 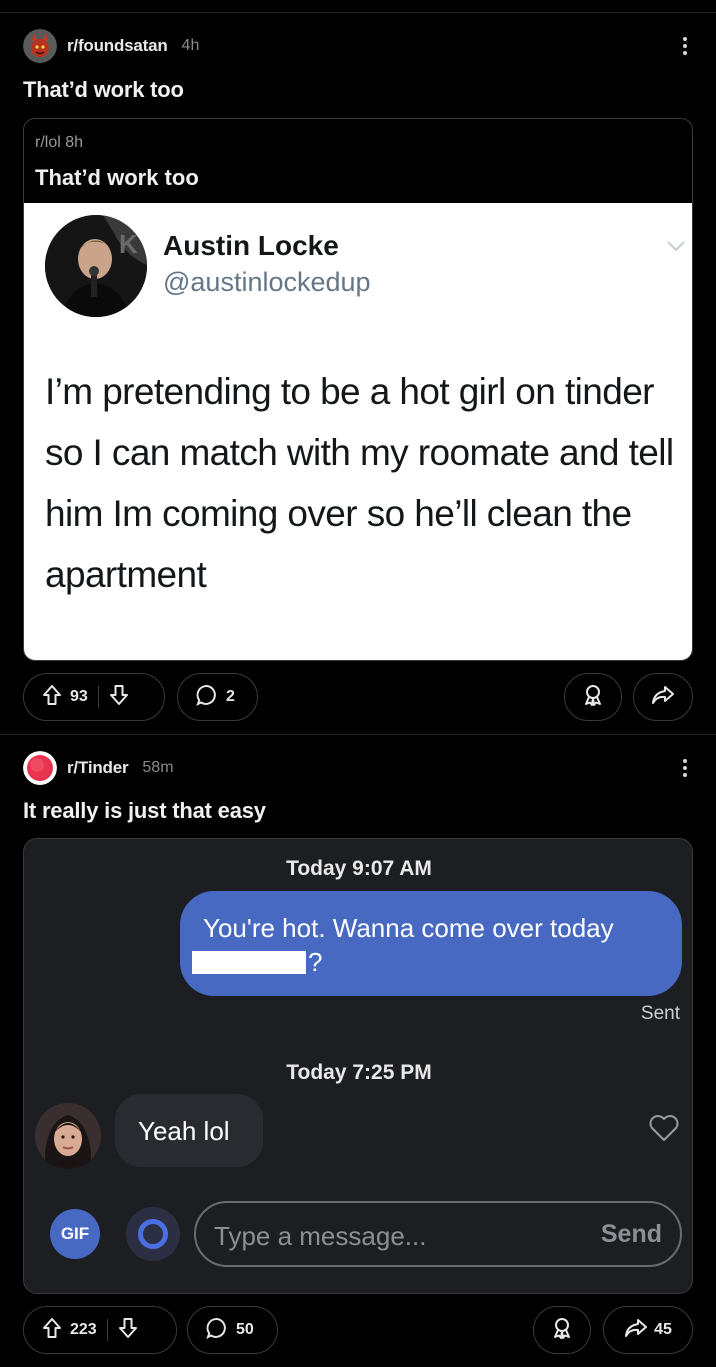 I want to click on incoming-message: Yeah lol, so click(x=189, y=1130).